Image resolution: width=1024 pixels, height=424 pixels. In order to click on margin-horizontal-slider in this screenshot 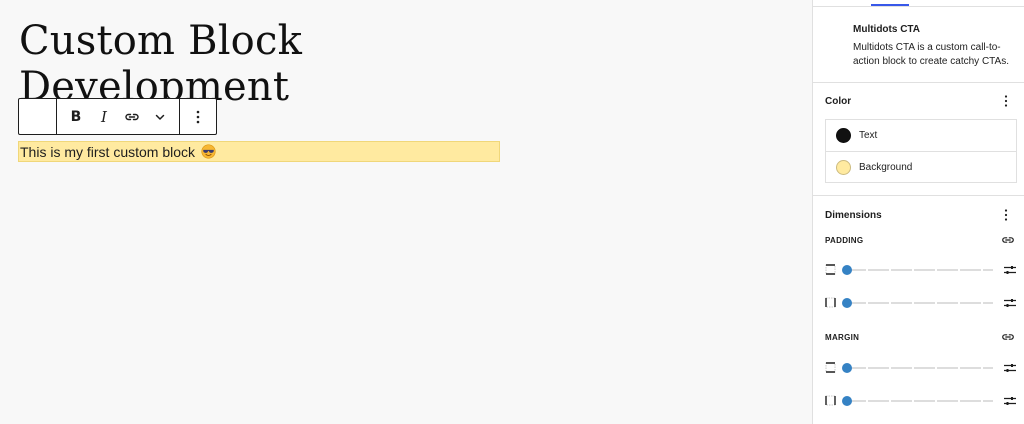, I will do `click(847, 401)`.